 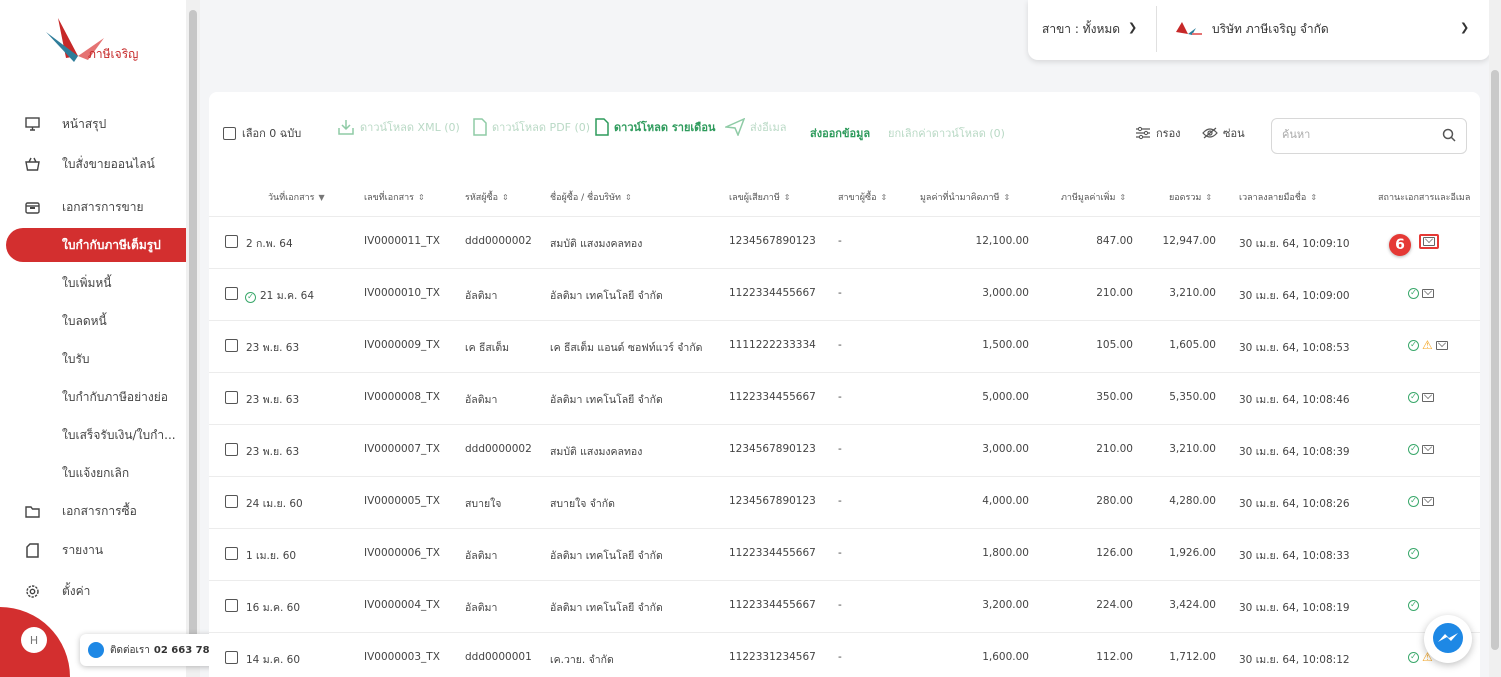 What do you see at coordinates (596, 452) in the screenshot?
I see `cell-name: สมบัติ แสงมงคลทอง` at bounding box center [596, 452].